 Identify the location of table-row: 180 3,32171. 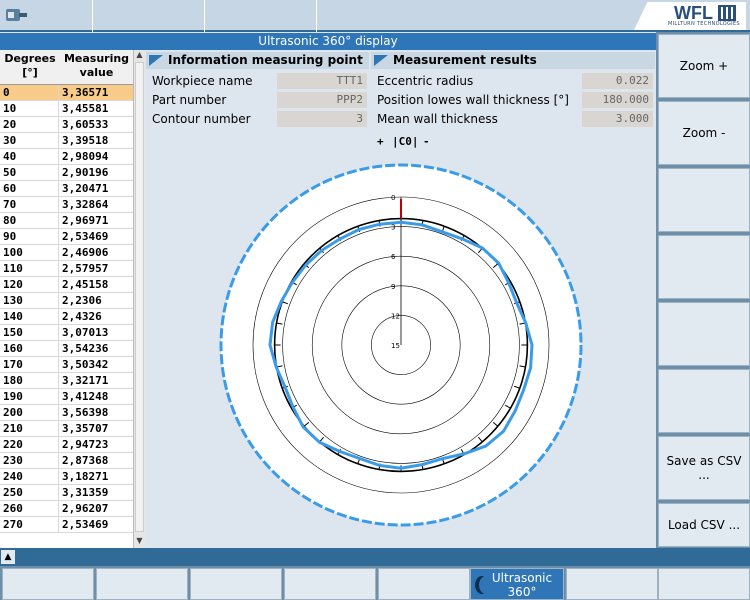
(66, 381).